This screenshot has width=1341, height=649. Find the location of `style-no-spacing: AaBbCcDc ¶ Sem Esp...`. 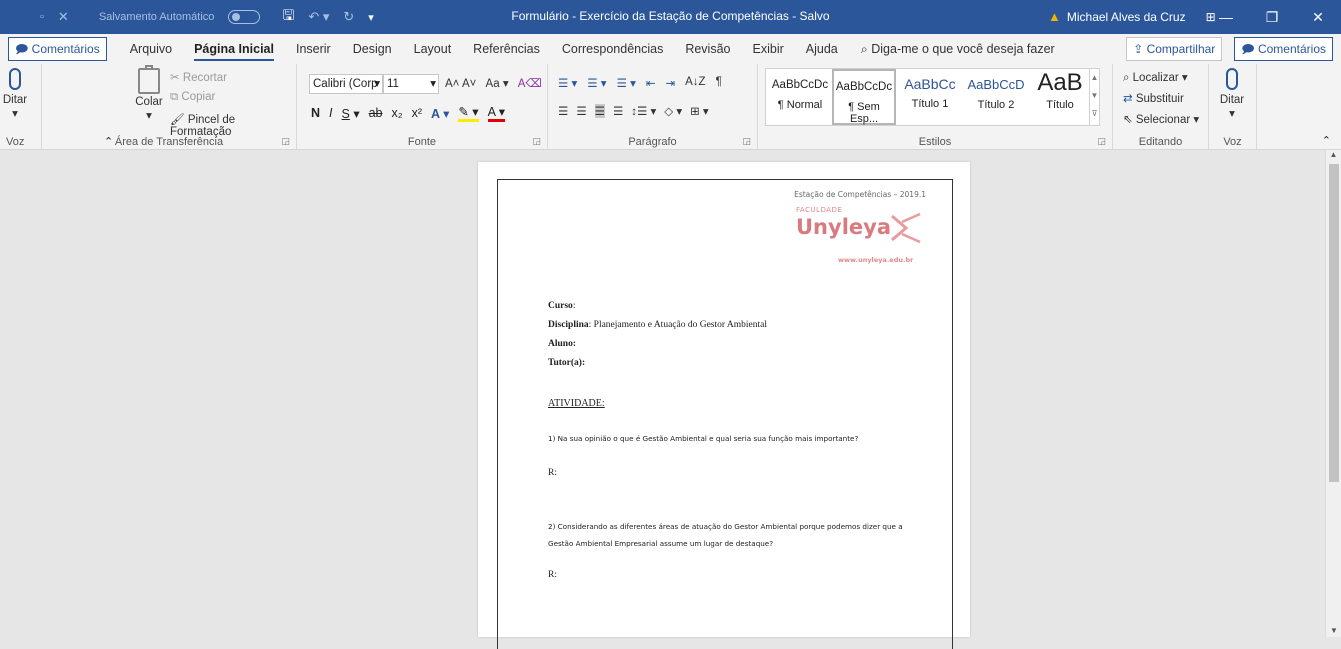

style-no-spacing: AaBbCcDc ¶ Sem Esp... is located at coordinates (864, 97).